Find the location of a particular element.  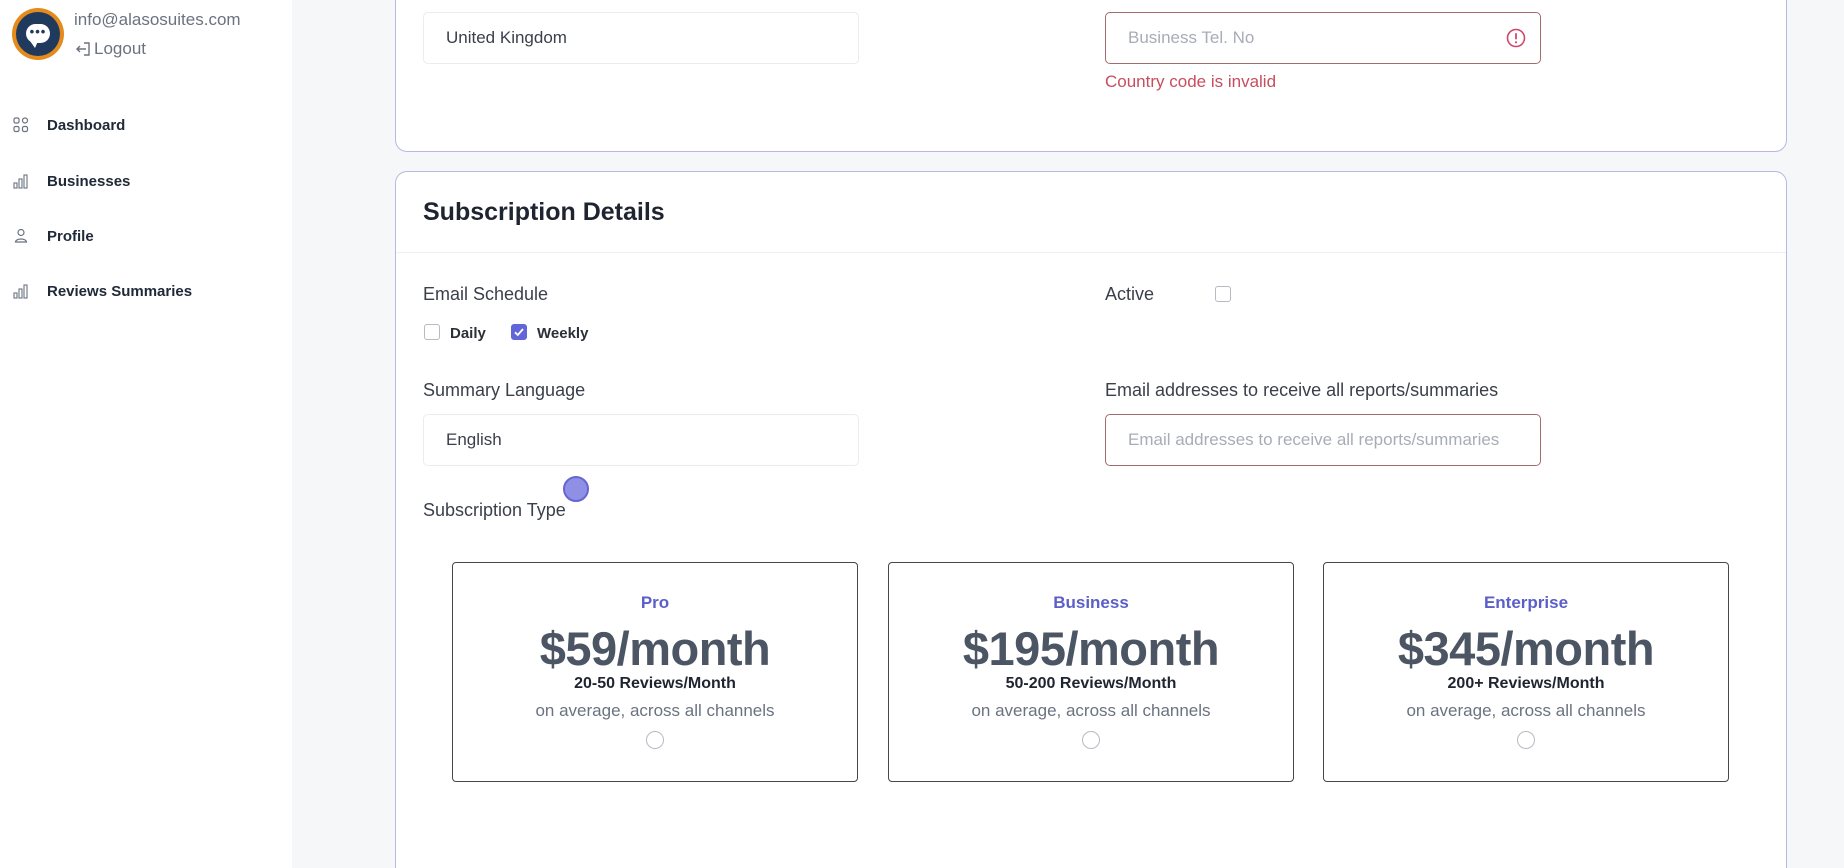

plan-radio-pro is located at coordinates (655, 740).